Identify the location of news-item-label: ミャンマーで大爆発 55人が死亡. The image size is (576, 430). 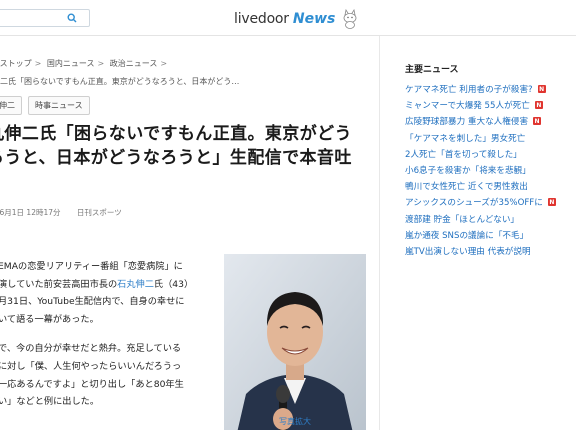
(467, 106).